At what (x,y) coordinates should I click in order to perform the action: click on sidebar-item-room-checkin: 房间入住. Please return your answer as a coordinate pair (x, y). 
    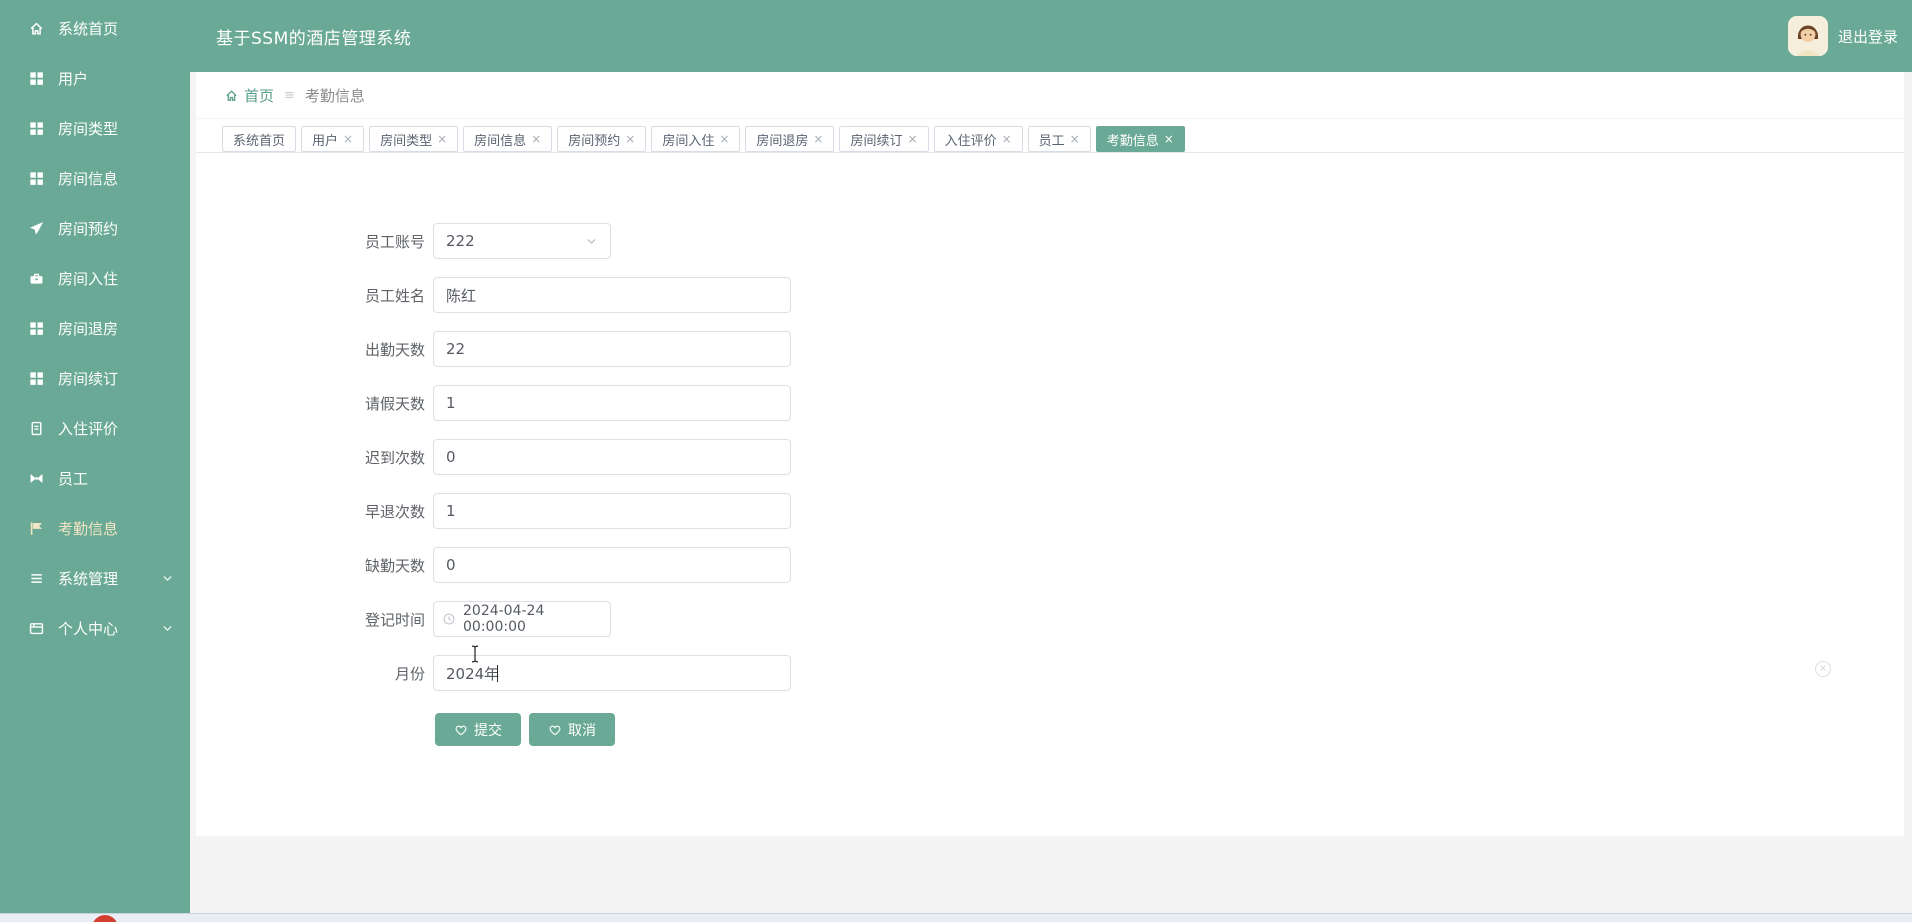
    Looking at the image, I should click on (95, 278).